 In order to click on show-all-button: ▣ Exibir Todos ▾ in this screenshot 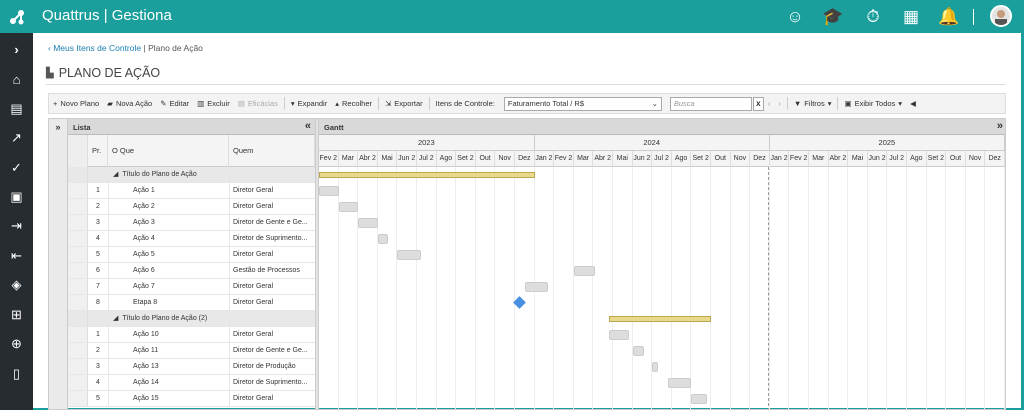, I will do `click(873, 103)`.